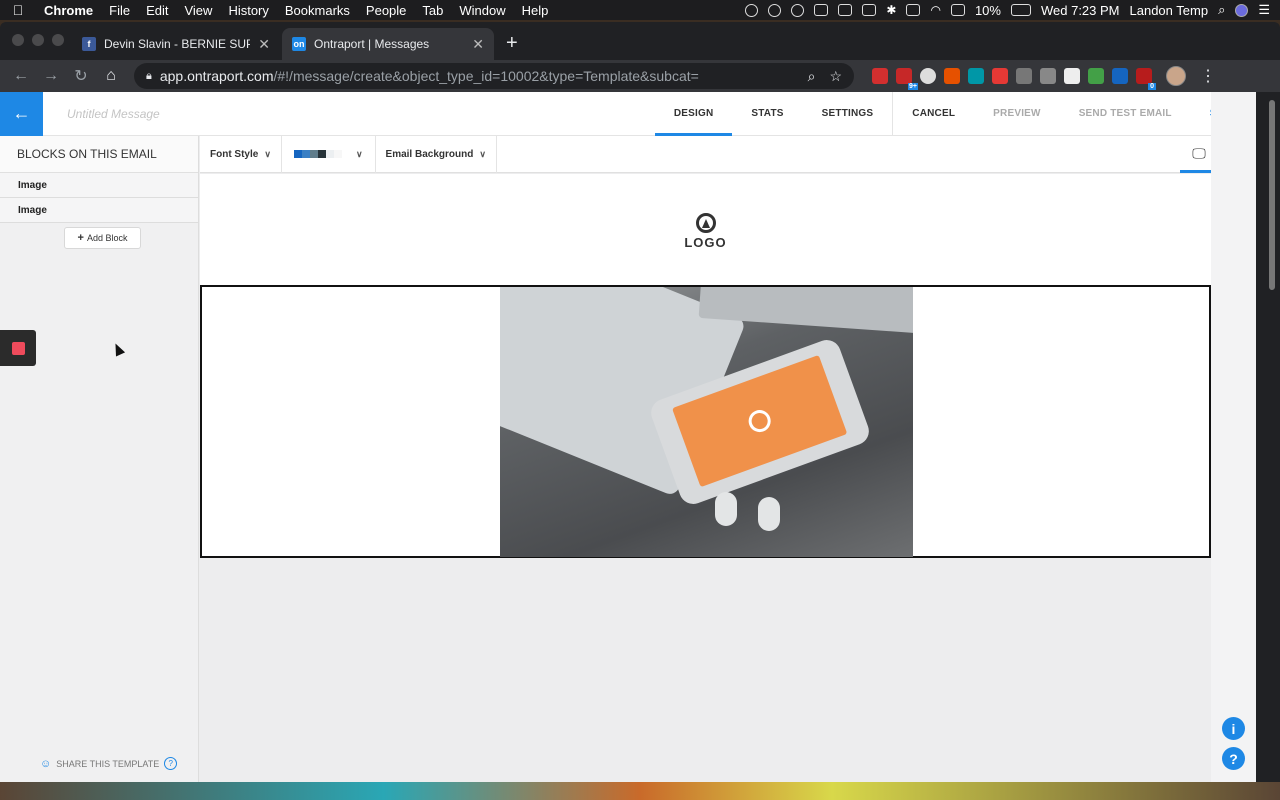 The width and height of the screenshot is (1280, 800). Describe the element at coordinates (1221, 10) in the screenshot. I see `spotlight-search-icon: ⌕` at that location.